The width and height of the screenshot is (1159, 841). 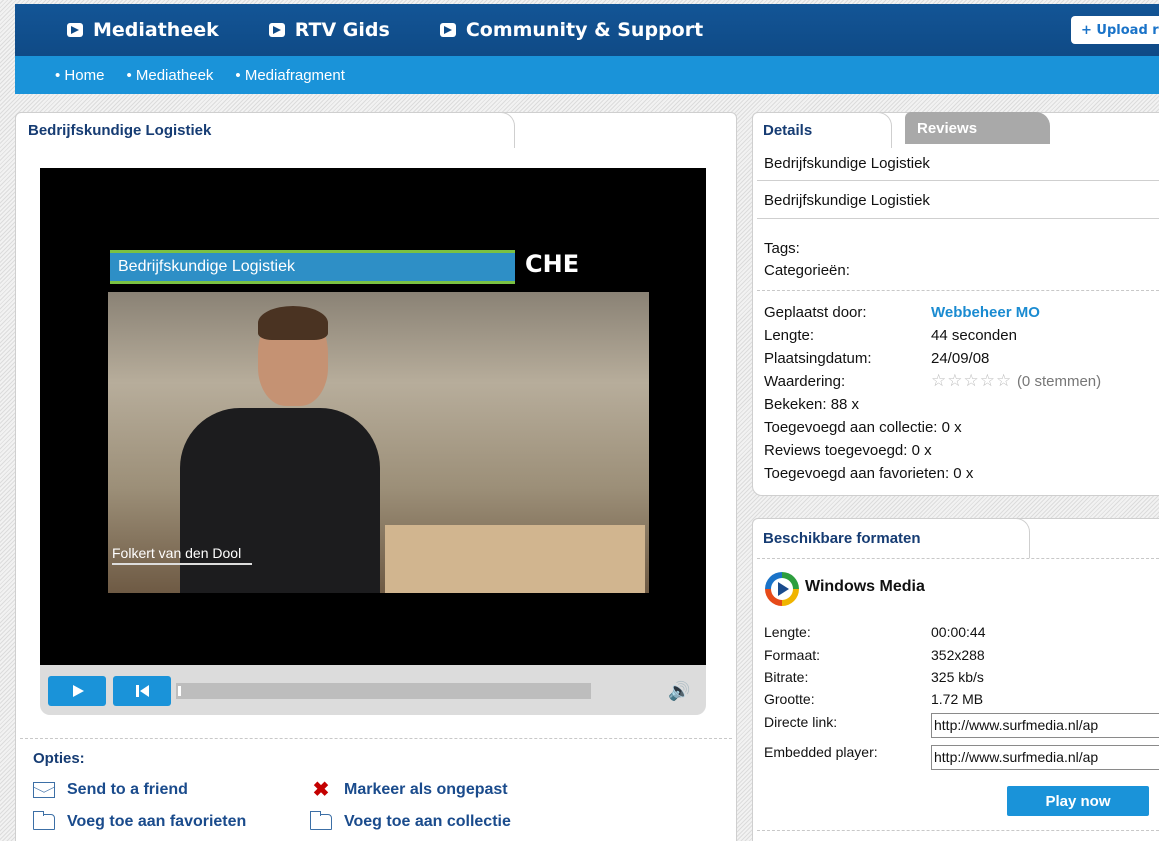 I want to click on date-value: 24/09/08, so click(x=960, y=358).